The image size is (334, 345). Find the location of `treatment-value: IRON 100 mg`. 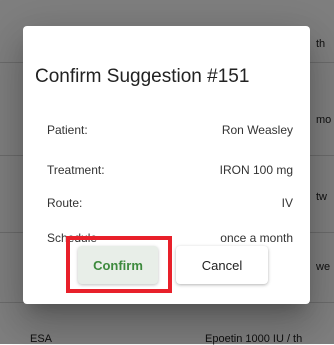

treatment-value: IRON 100 mg is located at coordinates (256, 170).